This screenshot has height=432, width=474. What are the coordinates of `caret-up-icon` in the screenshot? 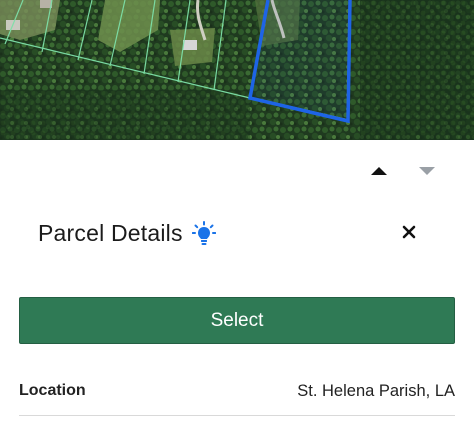 It's located at (379, 171).